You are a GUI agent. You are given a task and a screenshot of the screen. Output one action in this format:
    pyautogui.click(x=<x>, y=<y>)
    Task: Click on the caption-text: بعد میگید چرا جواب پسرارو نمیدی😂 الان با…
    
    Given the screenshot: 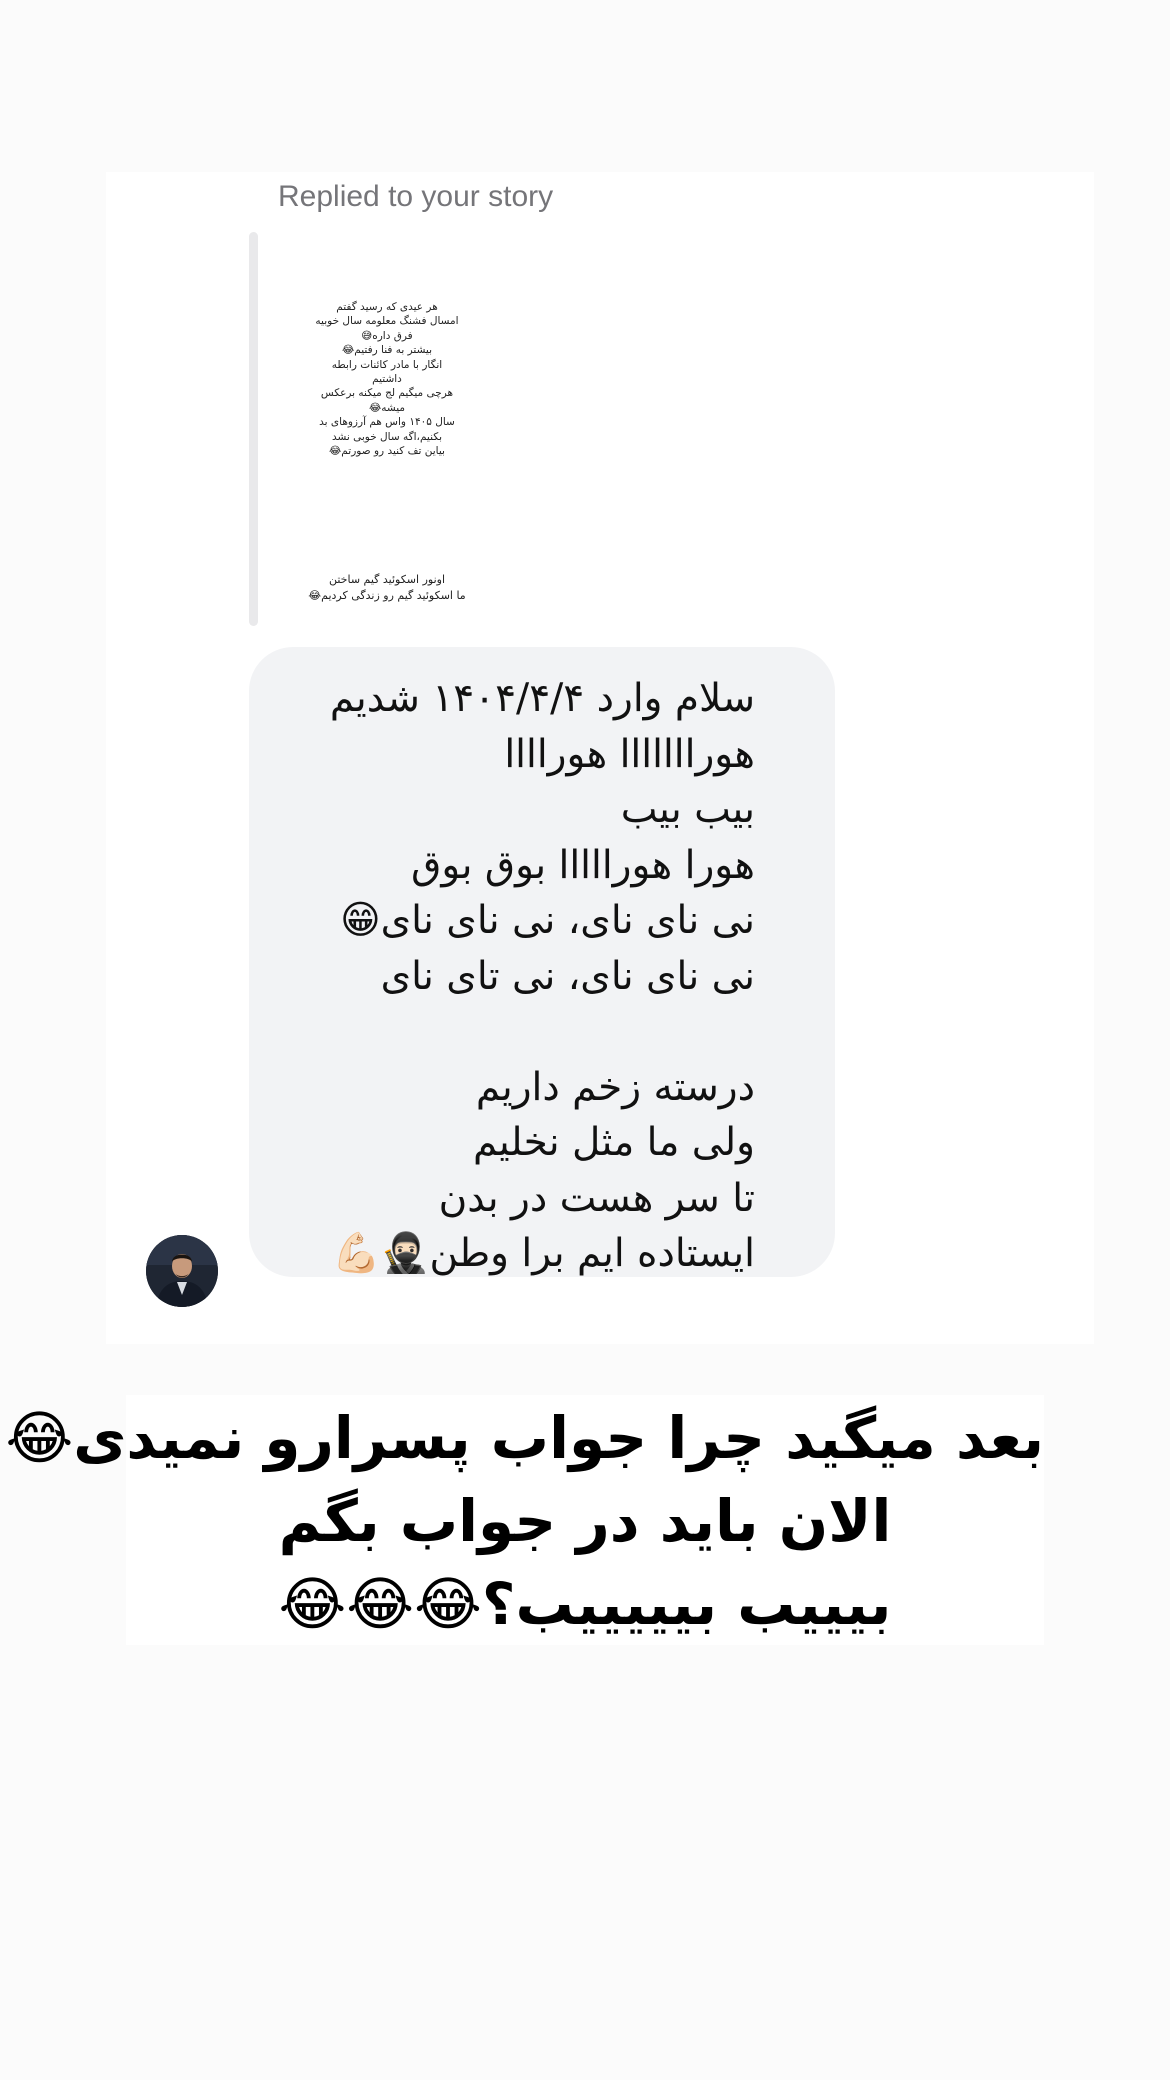 What is the action you would take?
    pyautogui.click(x=524, y=1520)
    